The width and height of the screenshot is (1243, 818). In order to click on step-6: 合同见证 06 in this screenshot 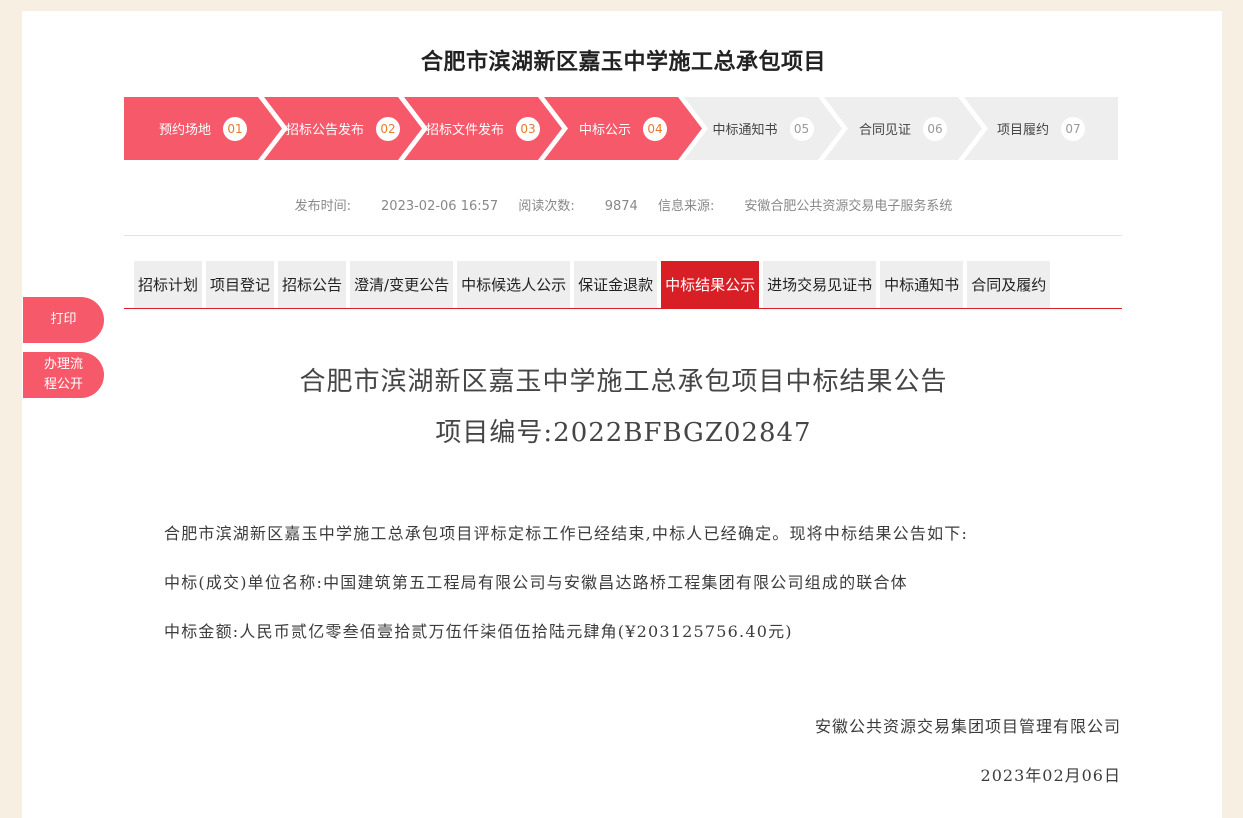, I will do `click(903, 128)`.